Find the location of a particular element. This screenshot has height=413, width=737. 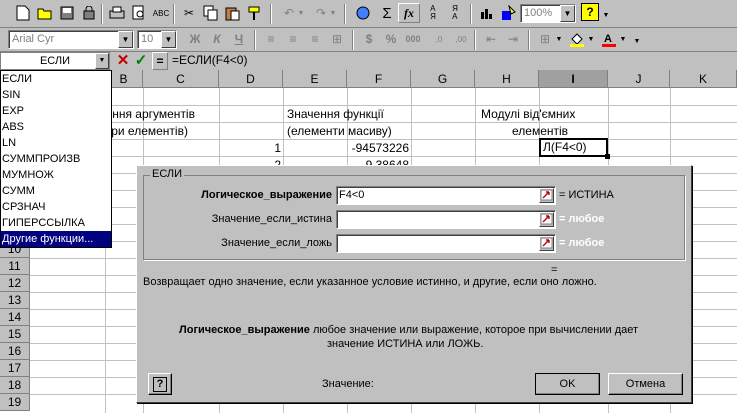

print-icon is located at coordinates (117, 13).